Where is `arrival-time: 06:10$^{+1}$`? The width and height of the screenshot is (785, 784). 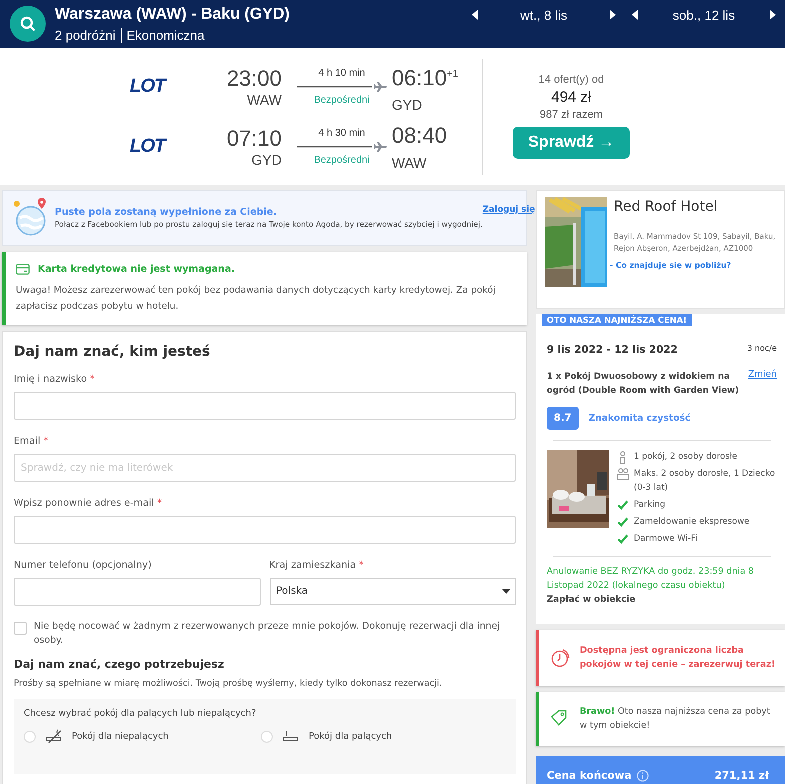 arrival-time: 06:10$^{+1}$ is located at coordinates (425, 78).